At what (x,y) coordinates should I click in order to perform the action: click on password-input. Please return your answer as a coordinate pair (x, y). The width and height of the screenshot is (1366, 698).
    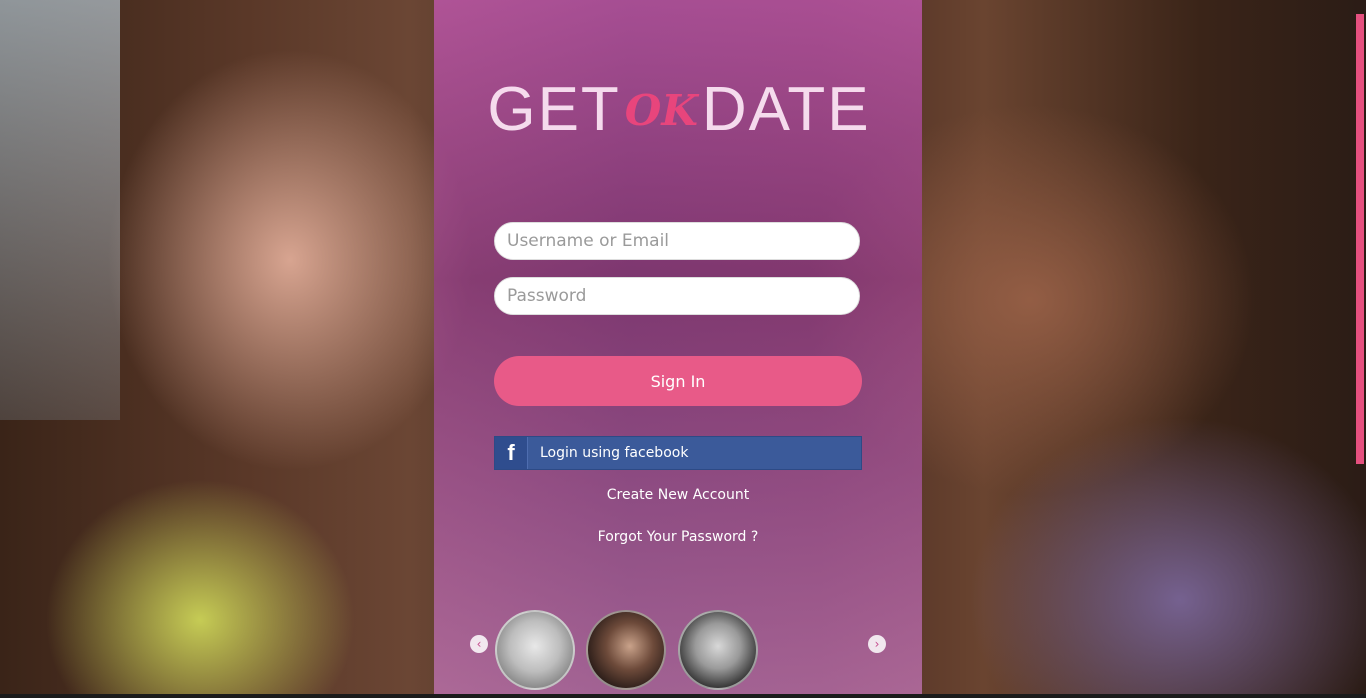
    Looking at the image, I should click on (677, 296).